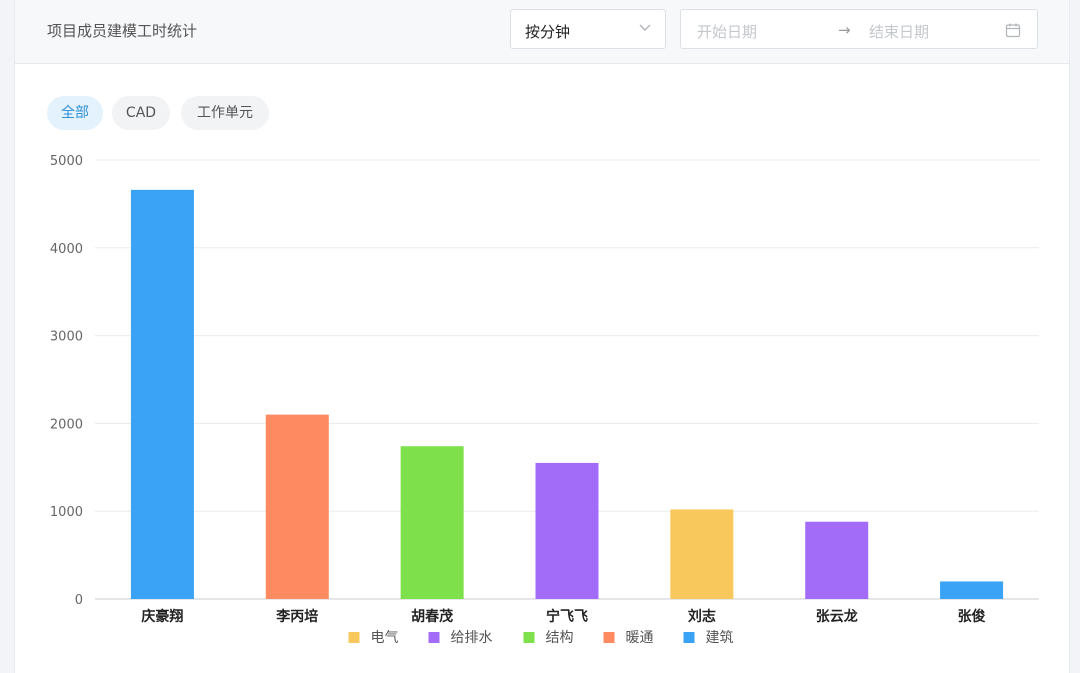 The width and height of the screenshot is (1080, 673). I want to click on card-header: 项目成员建模工时统计 按分钟 开始日期 → 结束日期, so click(542, 32).